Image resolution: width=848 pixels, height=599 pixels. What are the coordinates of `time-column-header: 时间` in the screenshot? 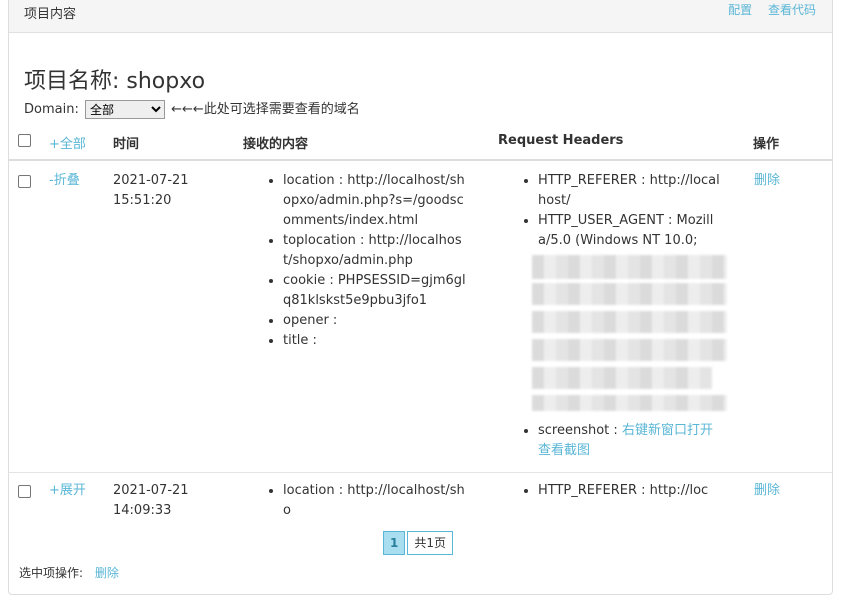 It's located at (126, 144).